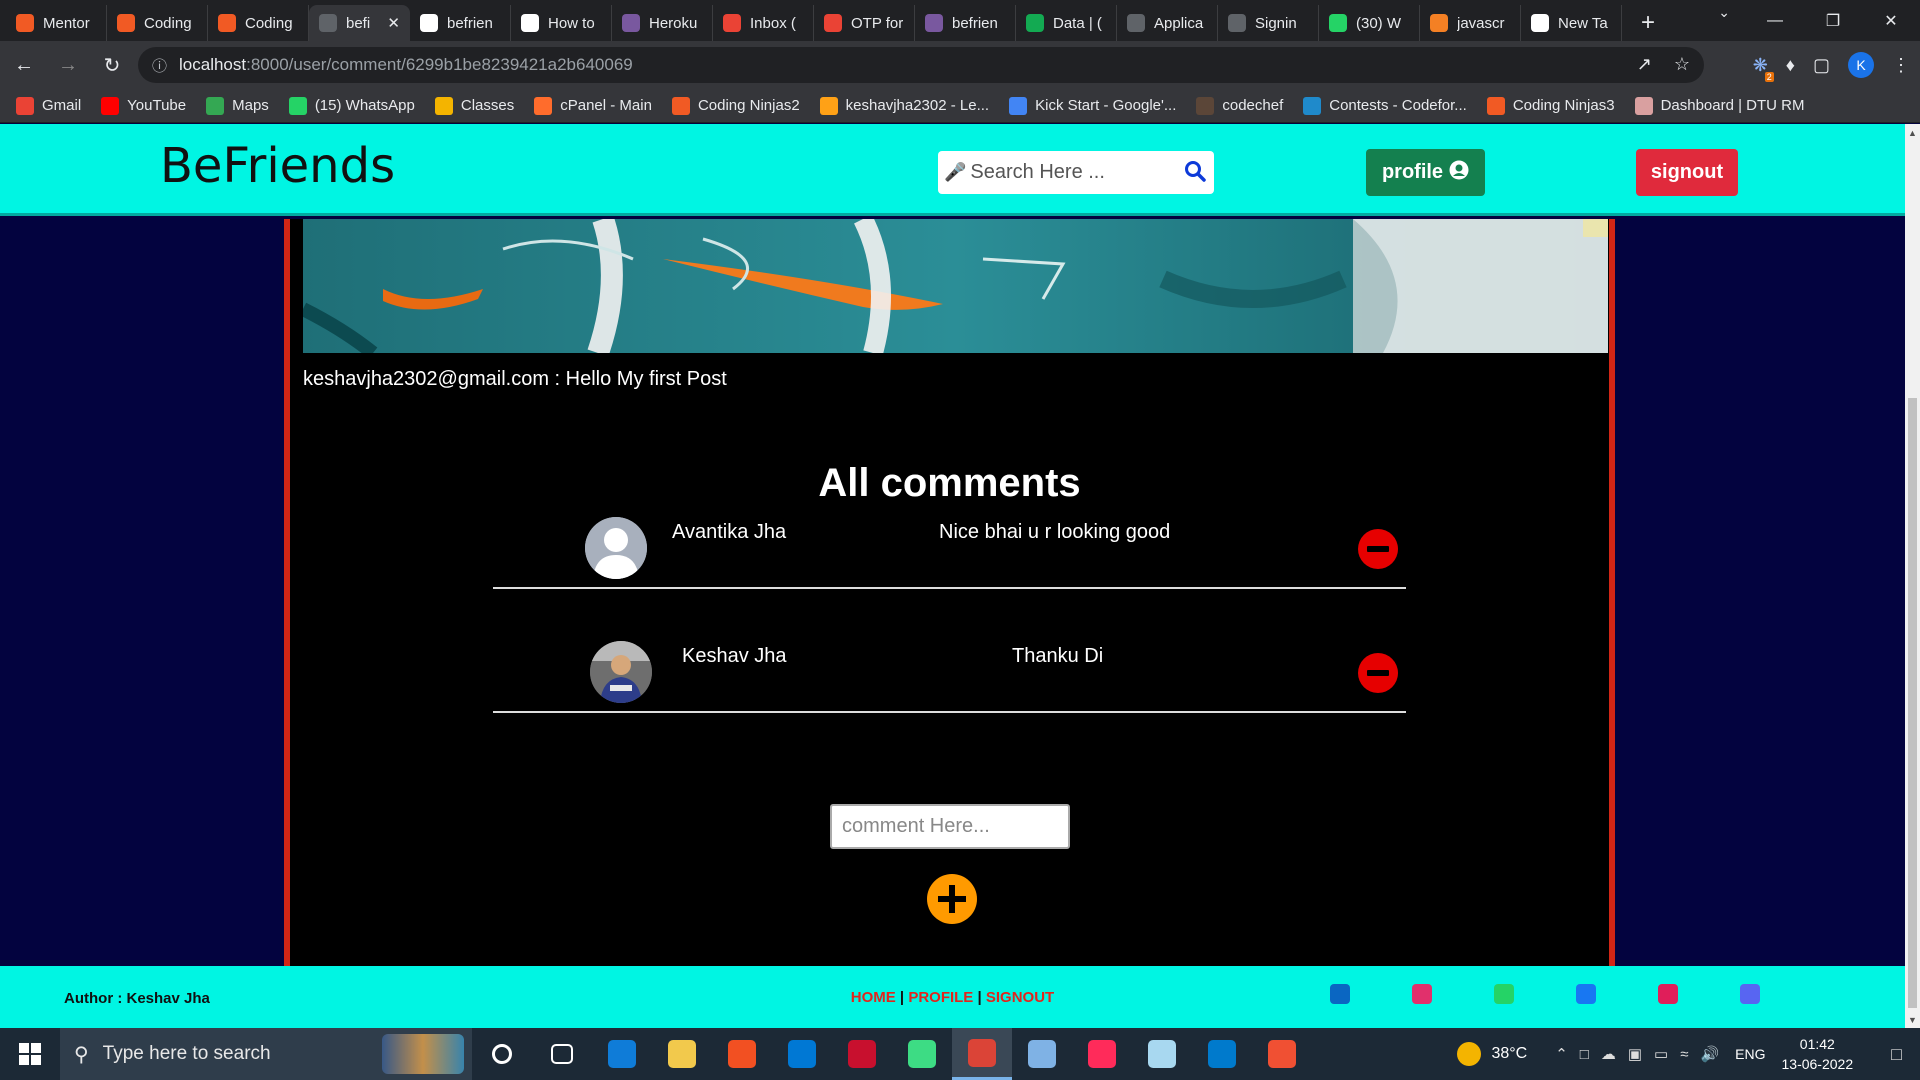 The image size is (1920, 1080). Describe the element at coordinates (1222, 1054) in the screenshot. I see `vscode-icon` at that location.